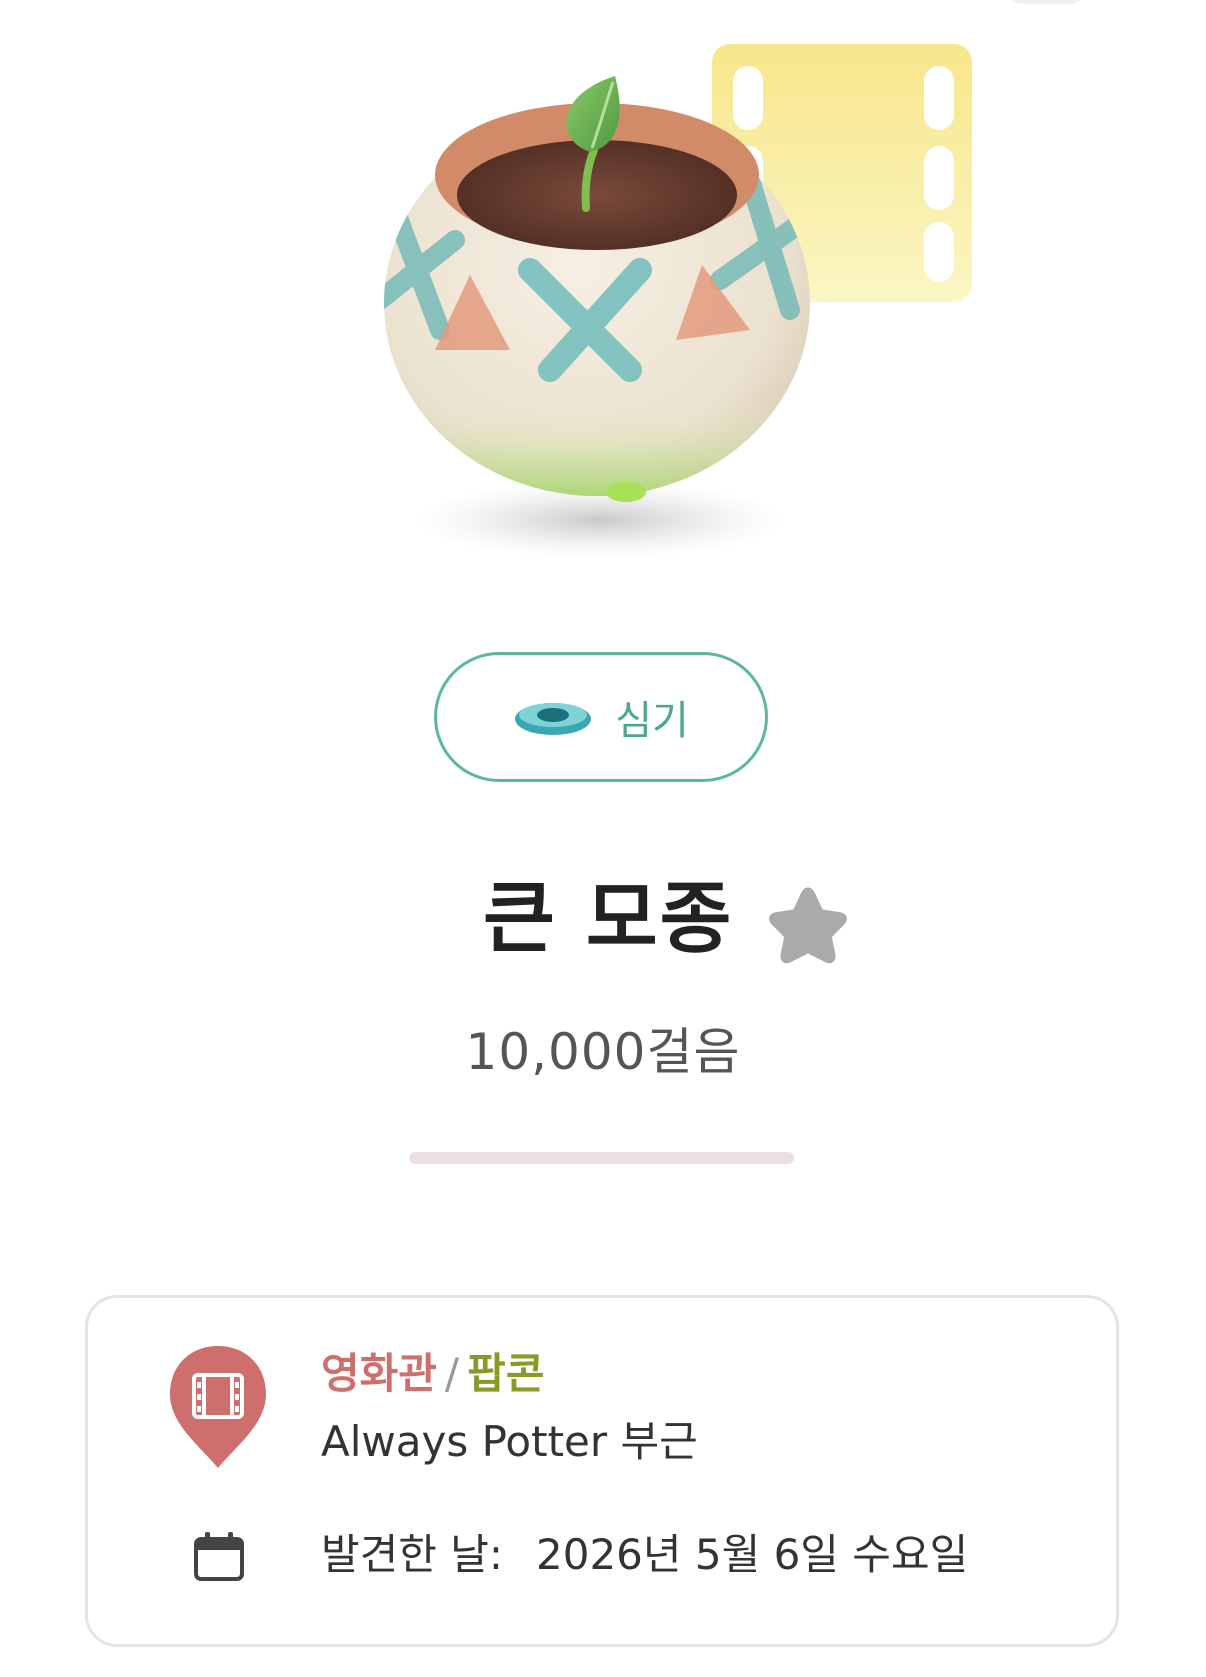  What do you see at coordinates (506, 1373) in the screenshot?
I see `place-subtype: 팝콘` at bounding box center [506, 1373].